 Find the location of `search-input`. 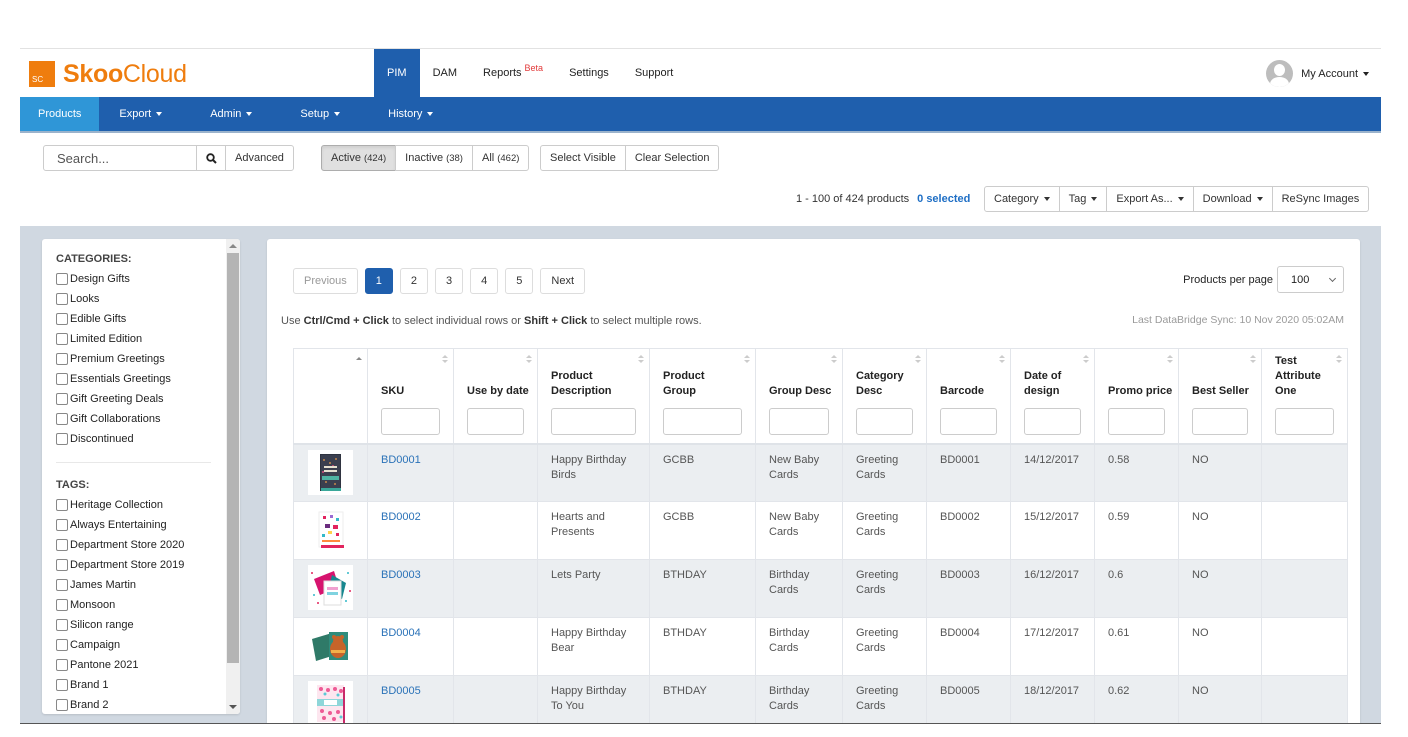

search-input is located at coordinates (120, 158).